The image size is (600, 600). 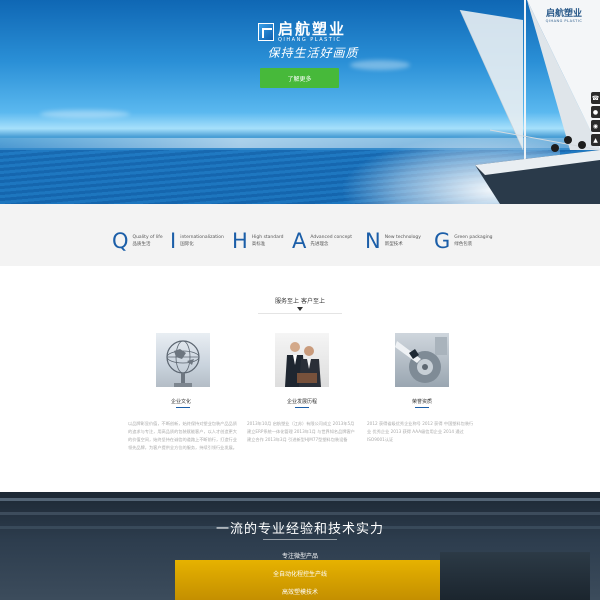 What do you see at coordinates (267, 237) in the screenshot?
I see `feature-en: High standard` at bounding box center [267, 237].